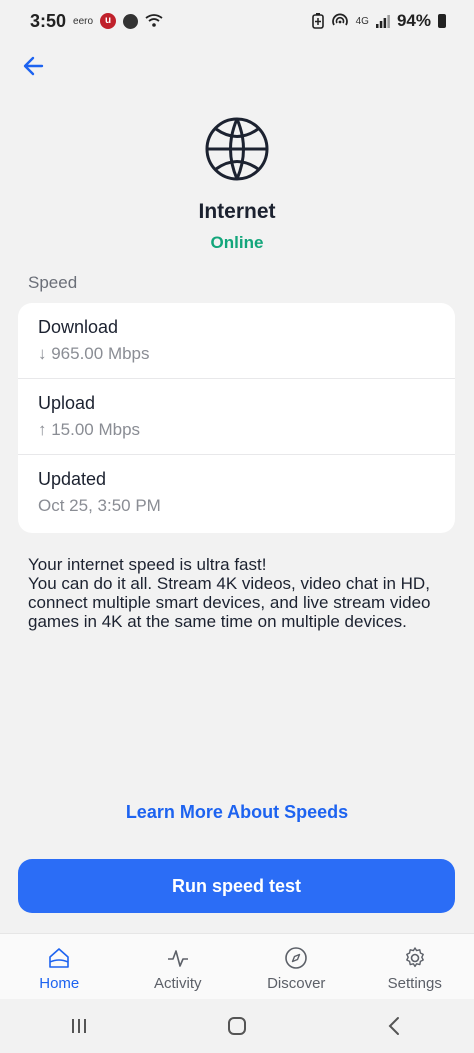 Image resolution: width=474 pixels, height=1053 pixels. I want to click on battery-percent: 94%, so click(413, 20).